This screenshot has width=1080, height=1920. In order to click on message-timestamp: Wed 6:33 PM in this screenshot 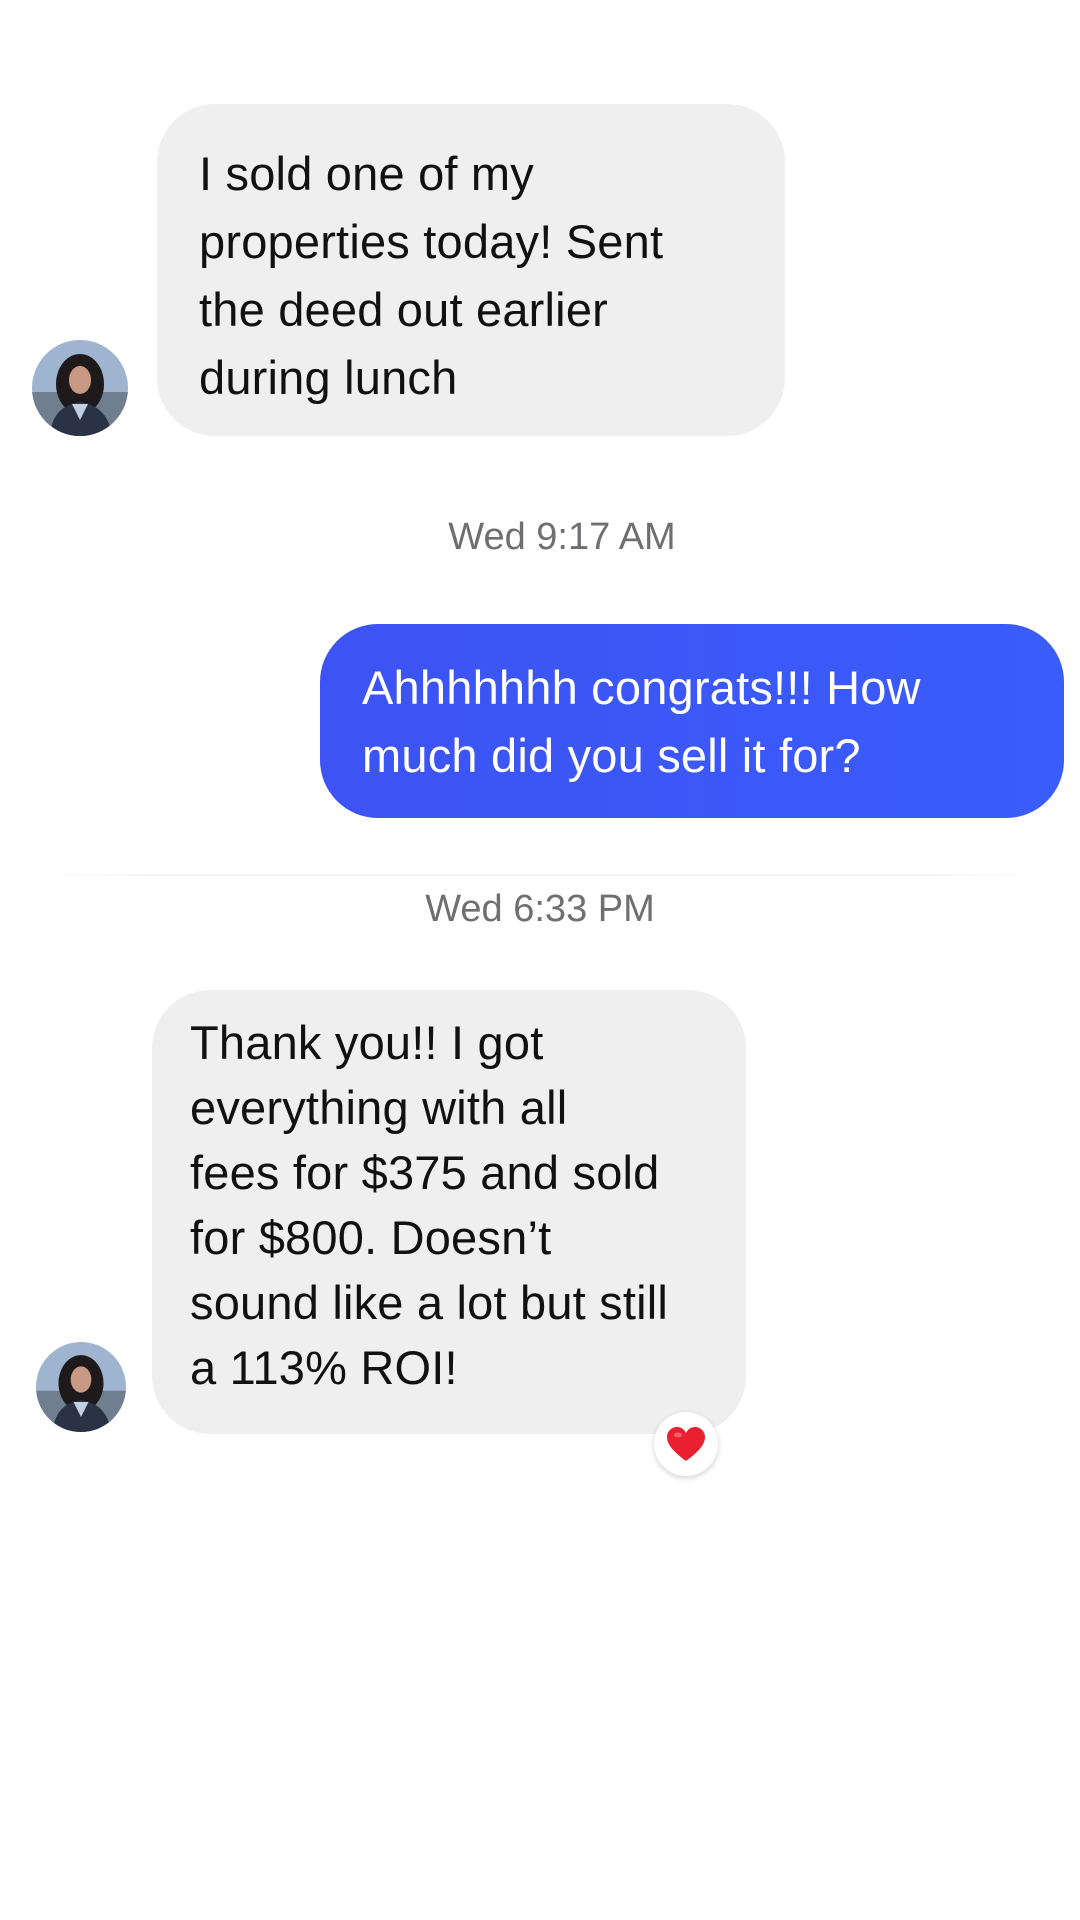, I will do `click(540, 909)`.